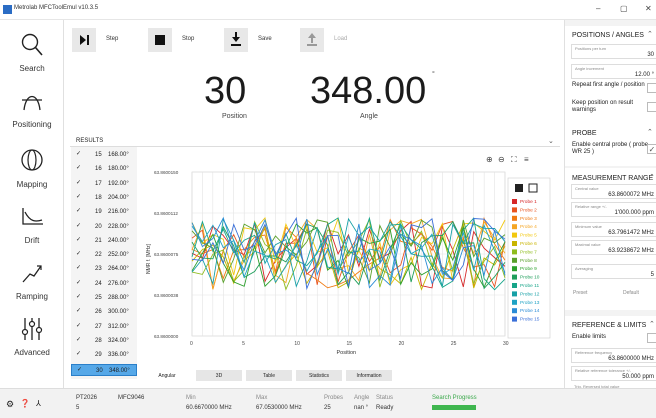  Describe the element at coordinates (32, 68) in the screenshot. I see `nav-label: Search` at that location.